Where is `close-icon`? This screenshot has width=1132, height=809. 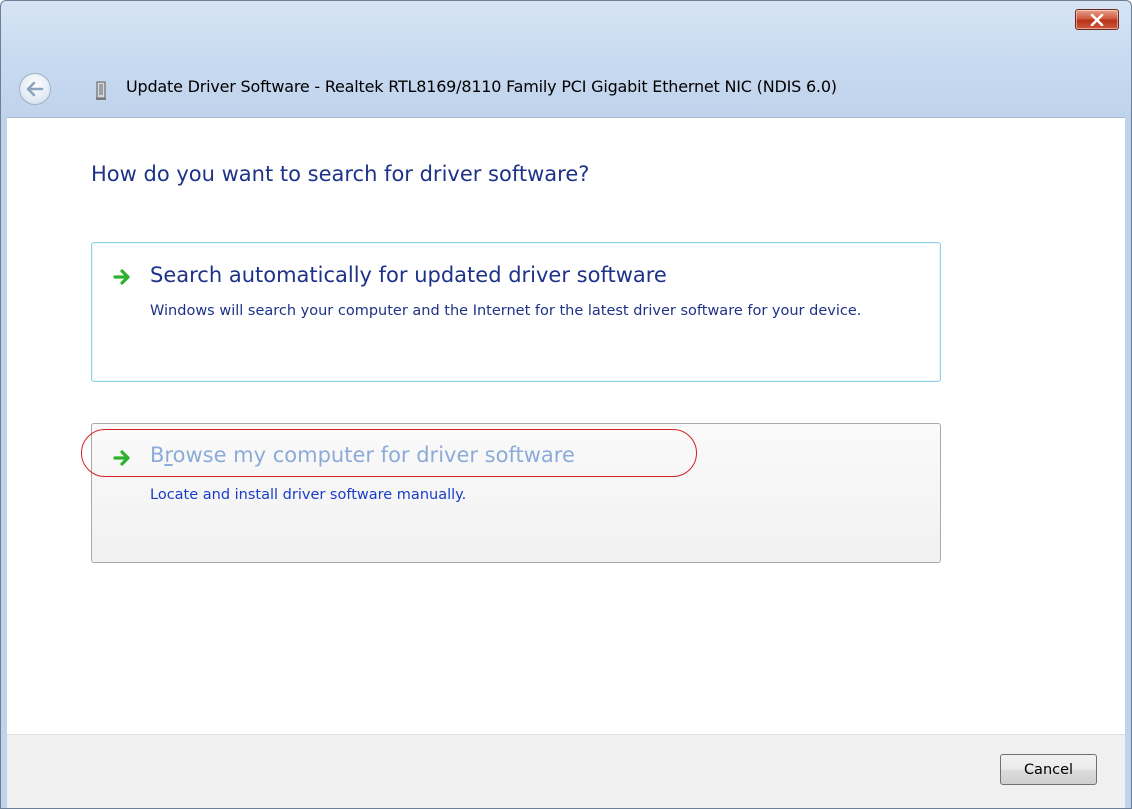
close-icon is located at coordinates (1097, 19).